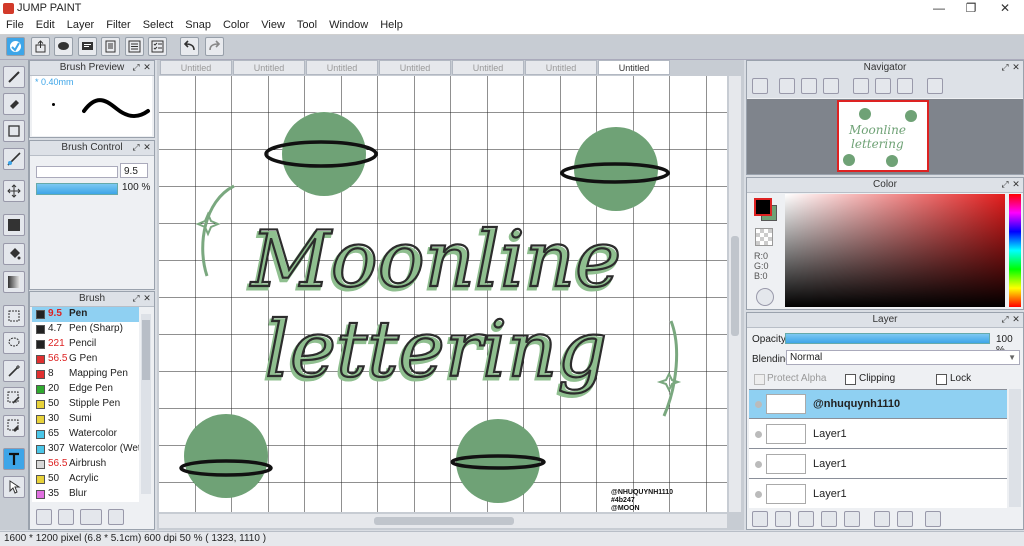 This screenshot has height=546, width=1024. Describe the element at coordinates (861, 86) in the screenshot. I see `rotate-left-icon` at that location.